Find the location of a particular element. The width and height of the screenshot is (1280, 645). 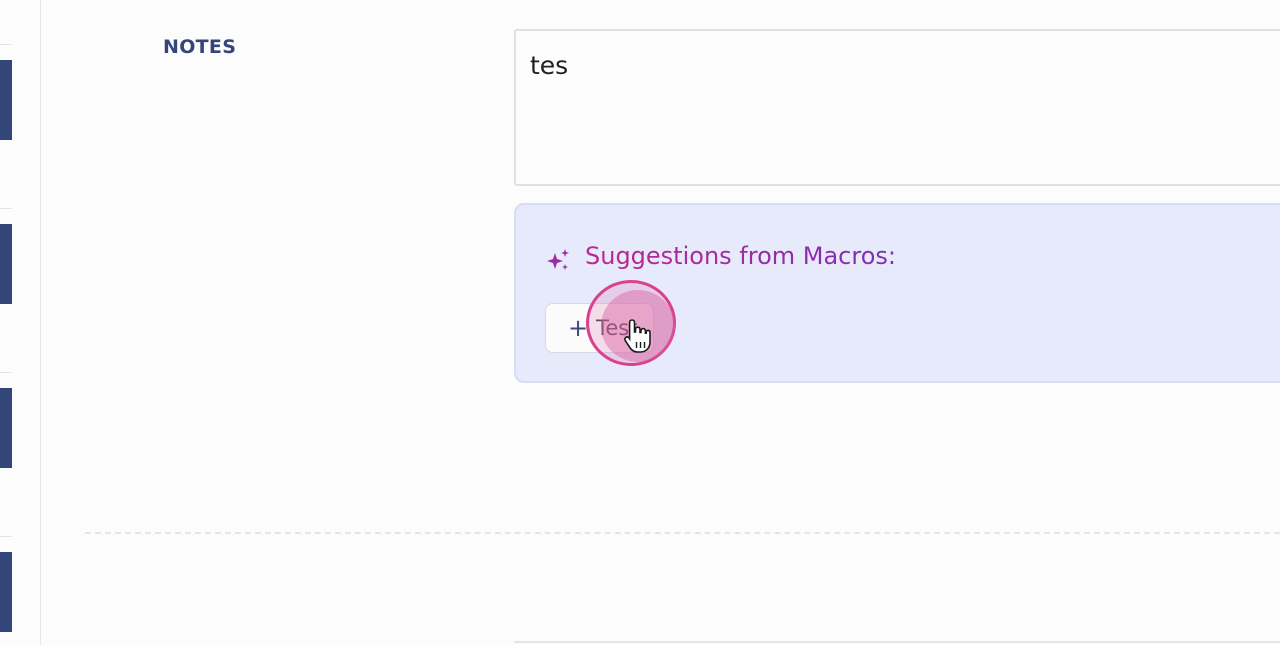

section-divider is located at coordinates (682, 533).